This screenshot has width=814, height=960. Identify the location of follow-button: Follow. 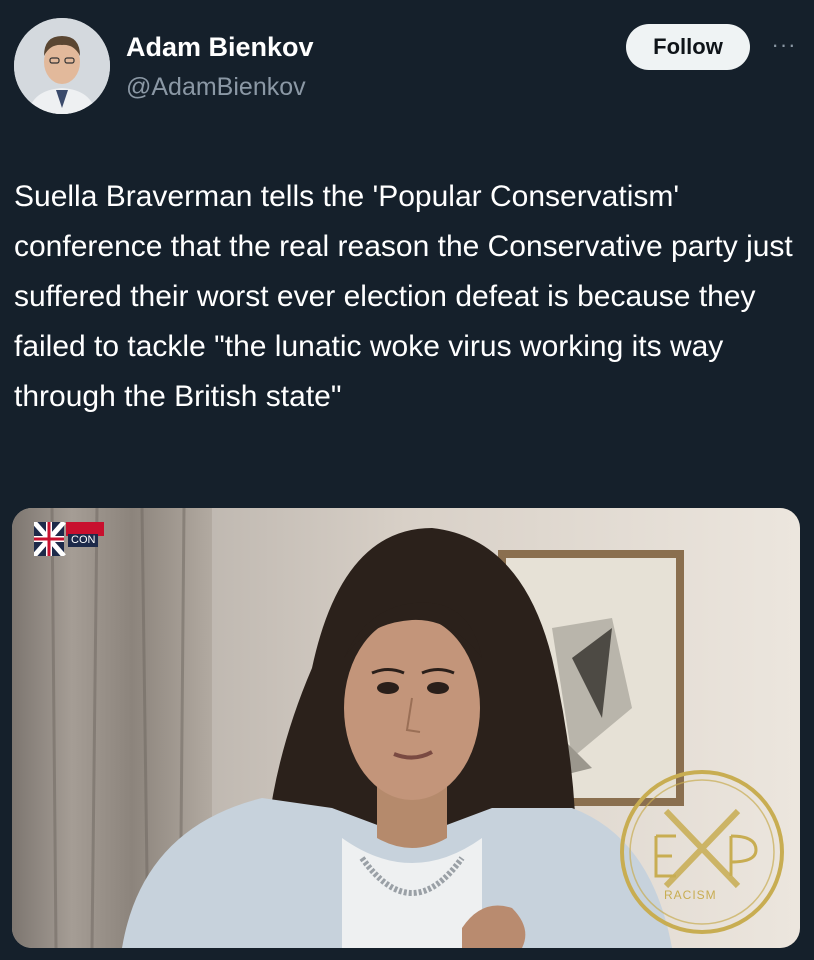
(688, 47).